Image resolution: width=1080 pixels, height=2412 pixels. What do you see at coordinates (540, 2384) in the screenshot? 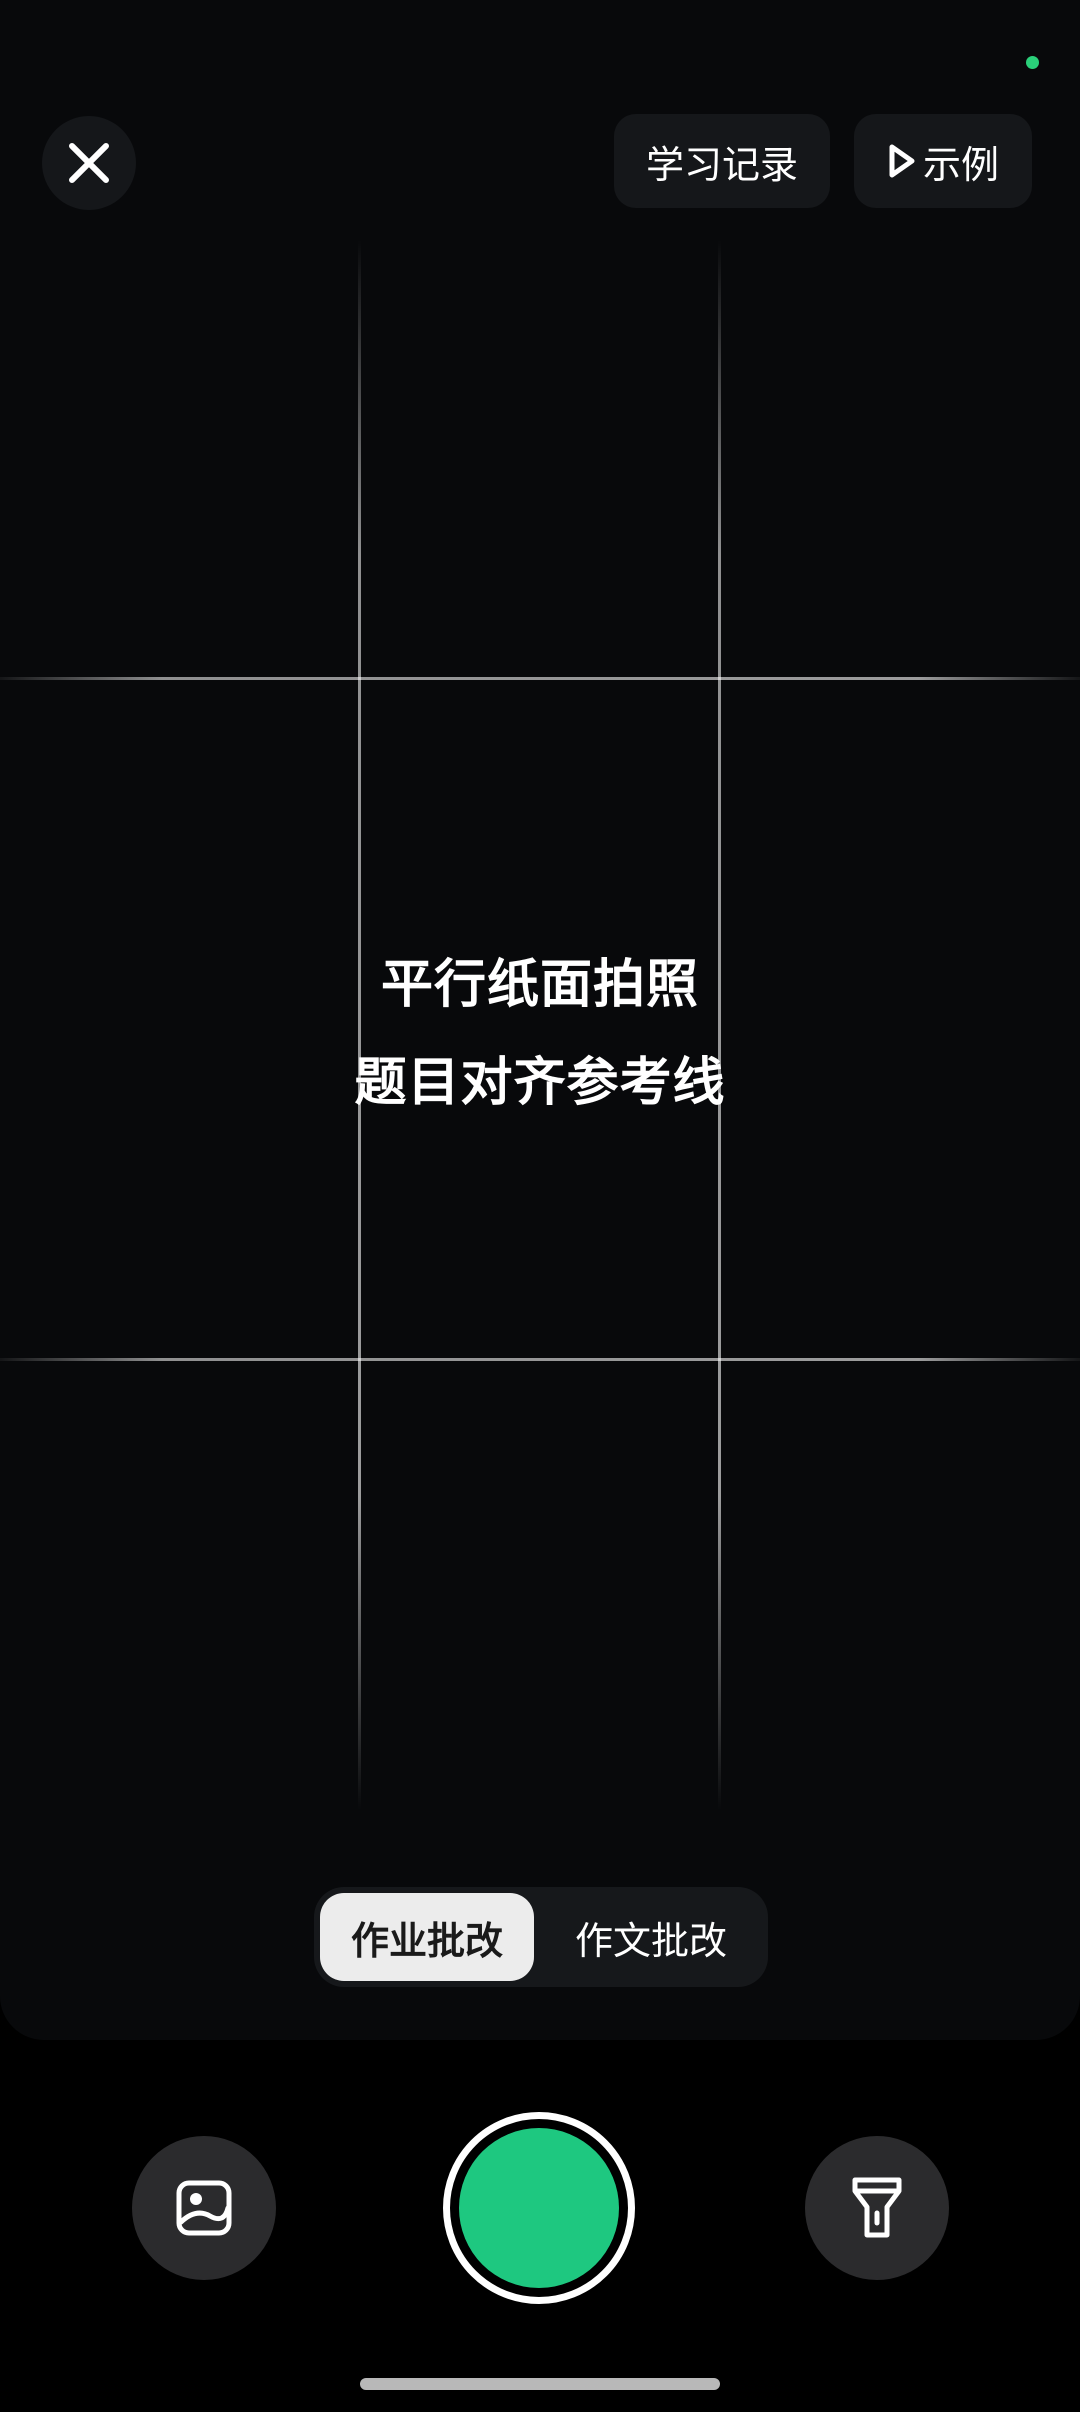
I see `home-indicator` at bounding box center [540, 2384].